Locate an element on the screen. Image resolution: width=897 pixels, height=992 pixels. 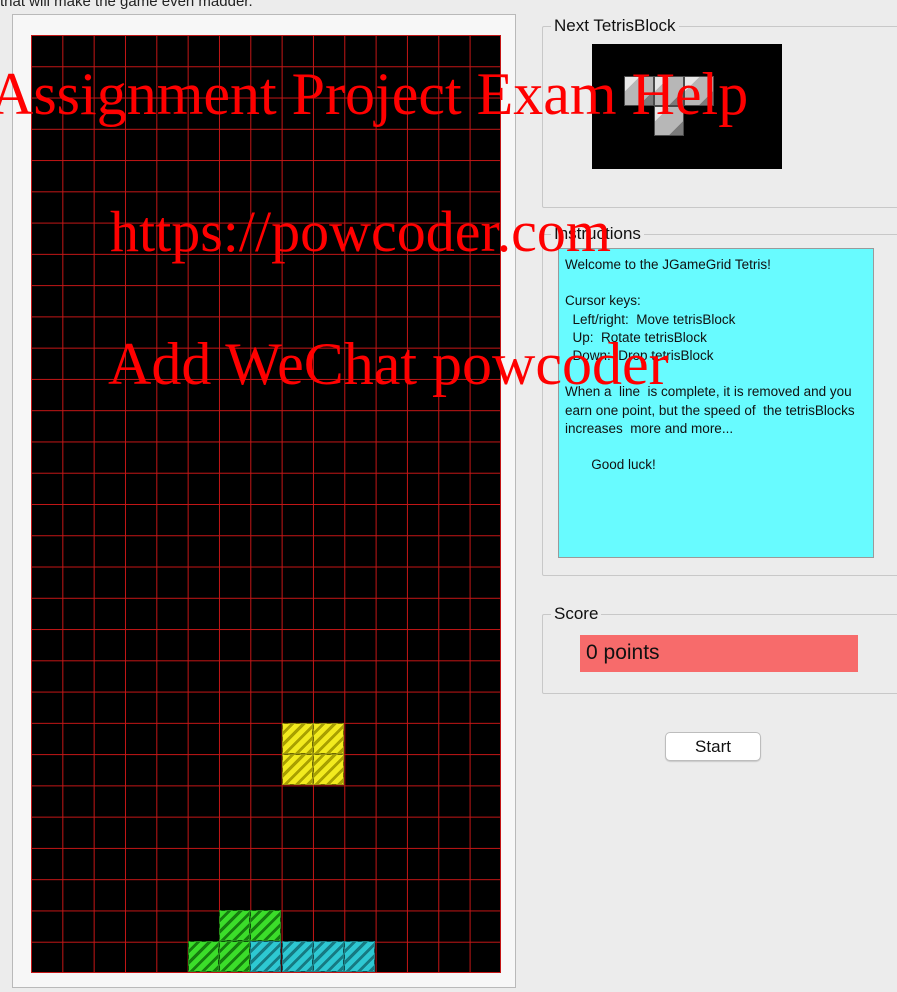
instructions-label: Instructions is located at coordinates (597, 233).